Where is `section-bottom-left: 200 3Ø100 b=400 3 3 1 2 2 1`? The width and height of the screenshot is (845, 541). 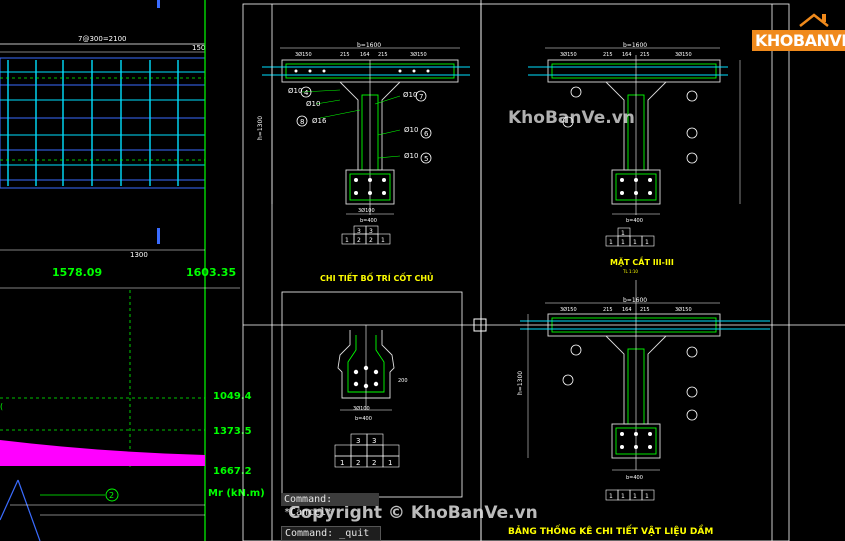
section-bottom-left: 200 3Ø100 b=400 3 3 1 2 2 1 is located at coordinates (371, 396).